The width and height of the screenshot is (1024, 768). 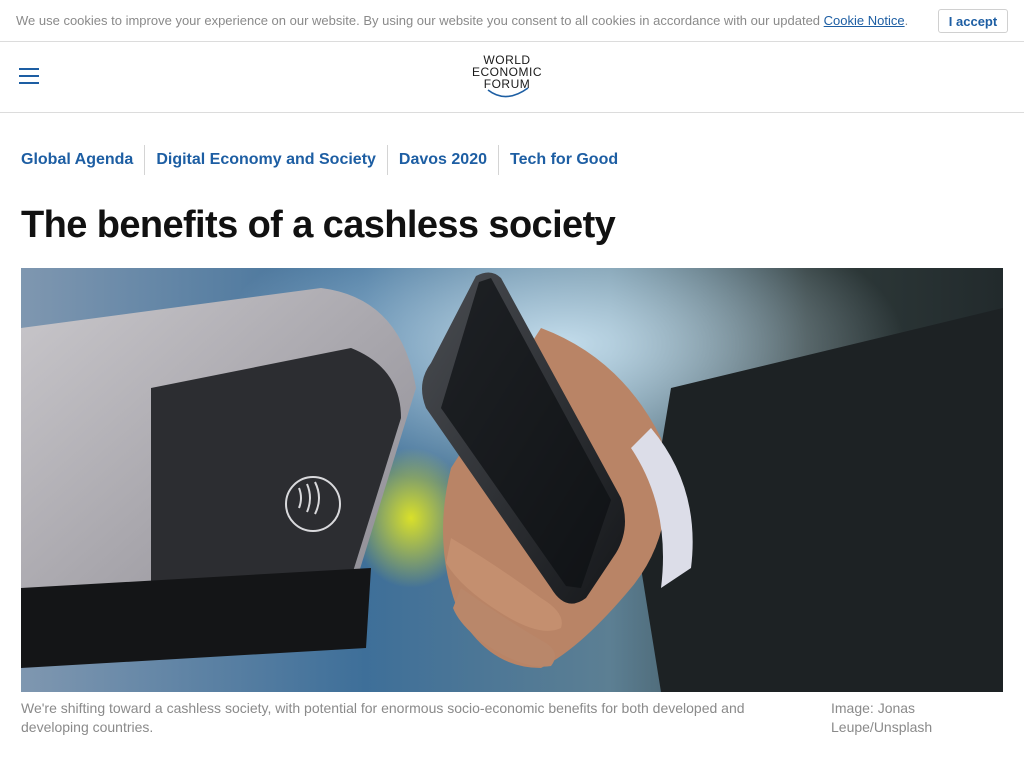 I want to click on topic-tech-for-good: Tech for Good, so click(x=563, y=160).